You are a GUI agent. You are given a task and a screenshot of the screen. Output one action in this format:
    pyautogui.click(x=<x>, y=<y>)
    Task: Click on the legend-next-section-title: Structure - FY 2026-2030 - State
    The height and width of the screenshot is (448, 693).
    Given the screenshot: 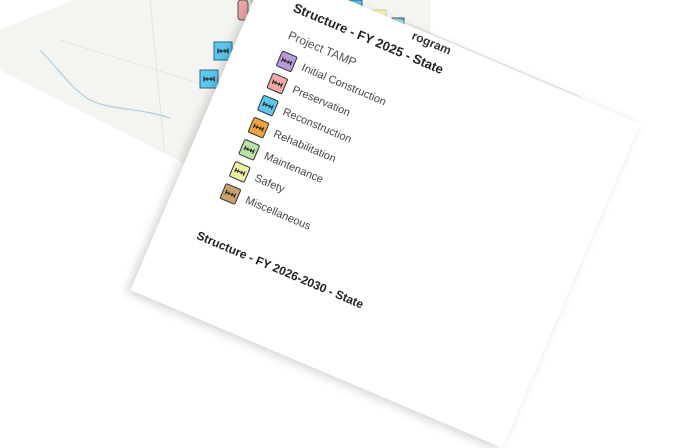 What is the action you would take?
    pyautogui.click(x=280, y=270)
    